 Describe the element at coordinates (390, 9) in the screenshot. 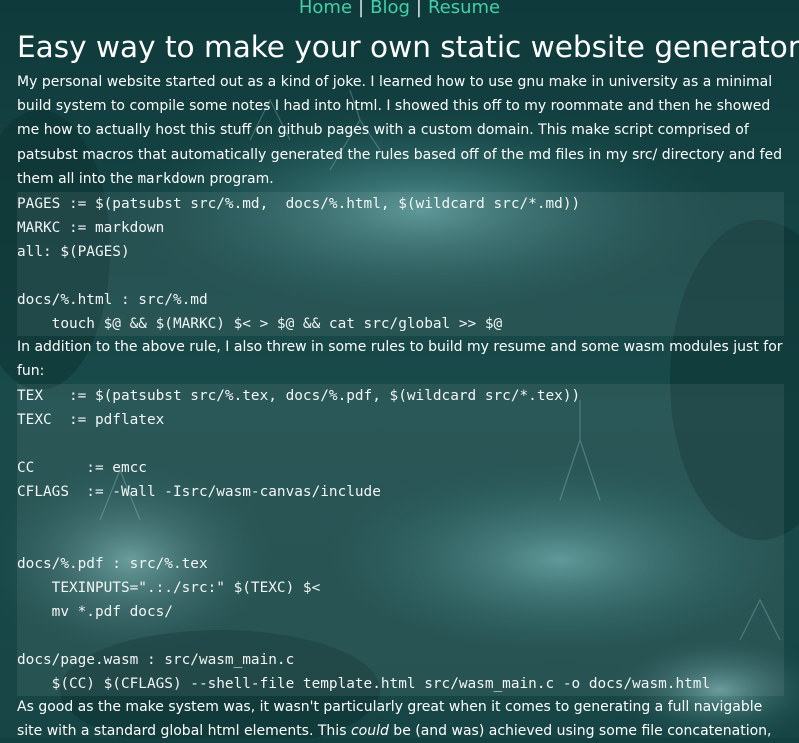

I see `nav-link-blog: Blog` at that location.